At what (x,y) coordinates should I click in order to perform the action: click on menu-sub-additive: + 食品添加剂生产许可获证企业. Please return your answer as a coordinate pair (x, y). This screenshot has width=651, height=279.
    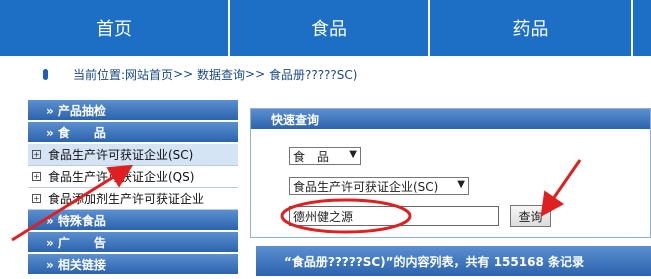
    Looking at the image, I should click on (133, 199).